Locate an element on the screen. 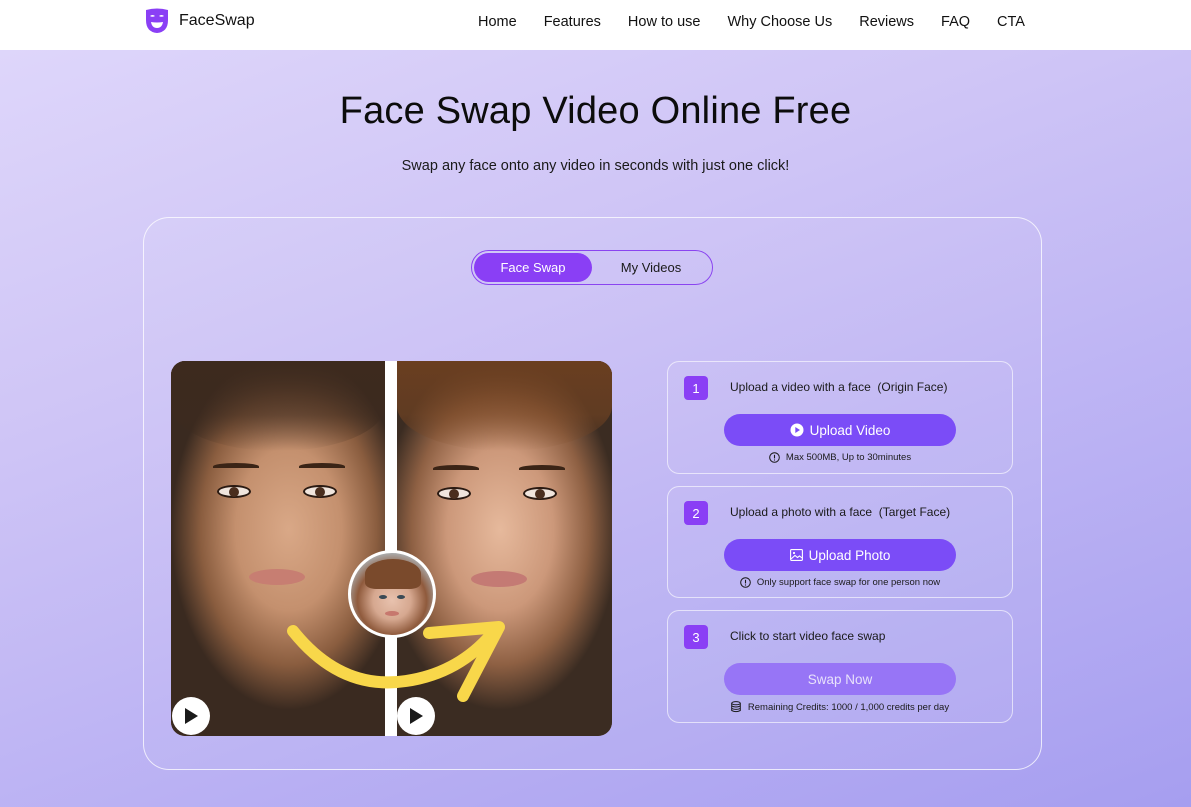 The image size is (1191, 807). upload-video-button: Upload Video is located at coordinates (840, 430).